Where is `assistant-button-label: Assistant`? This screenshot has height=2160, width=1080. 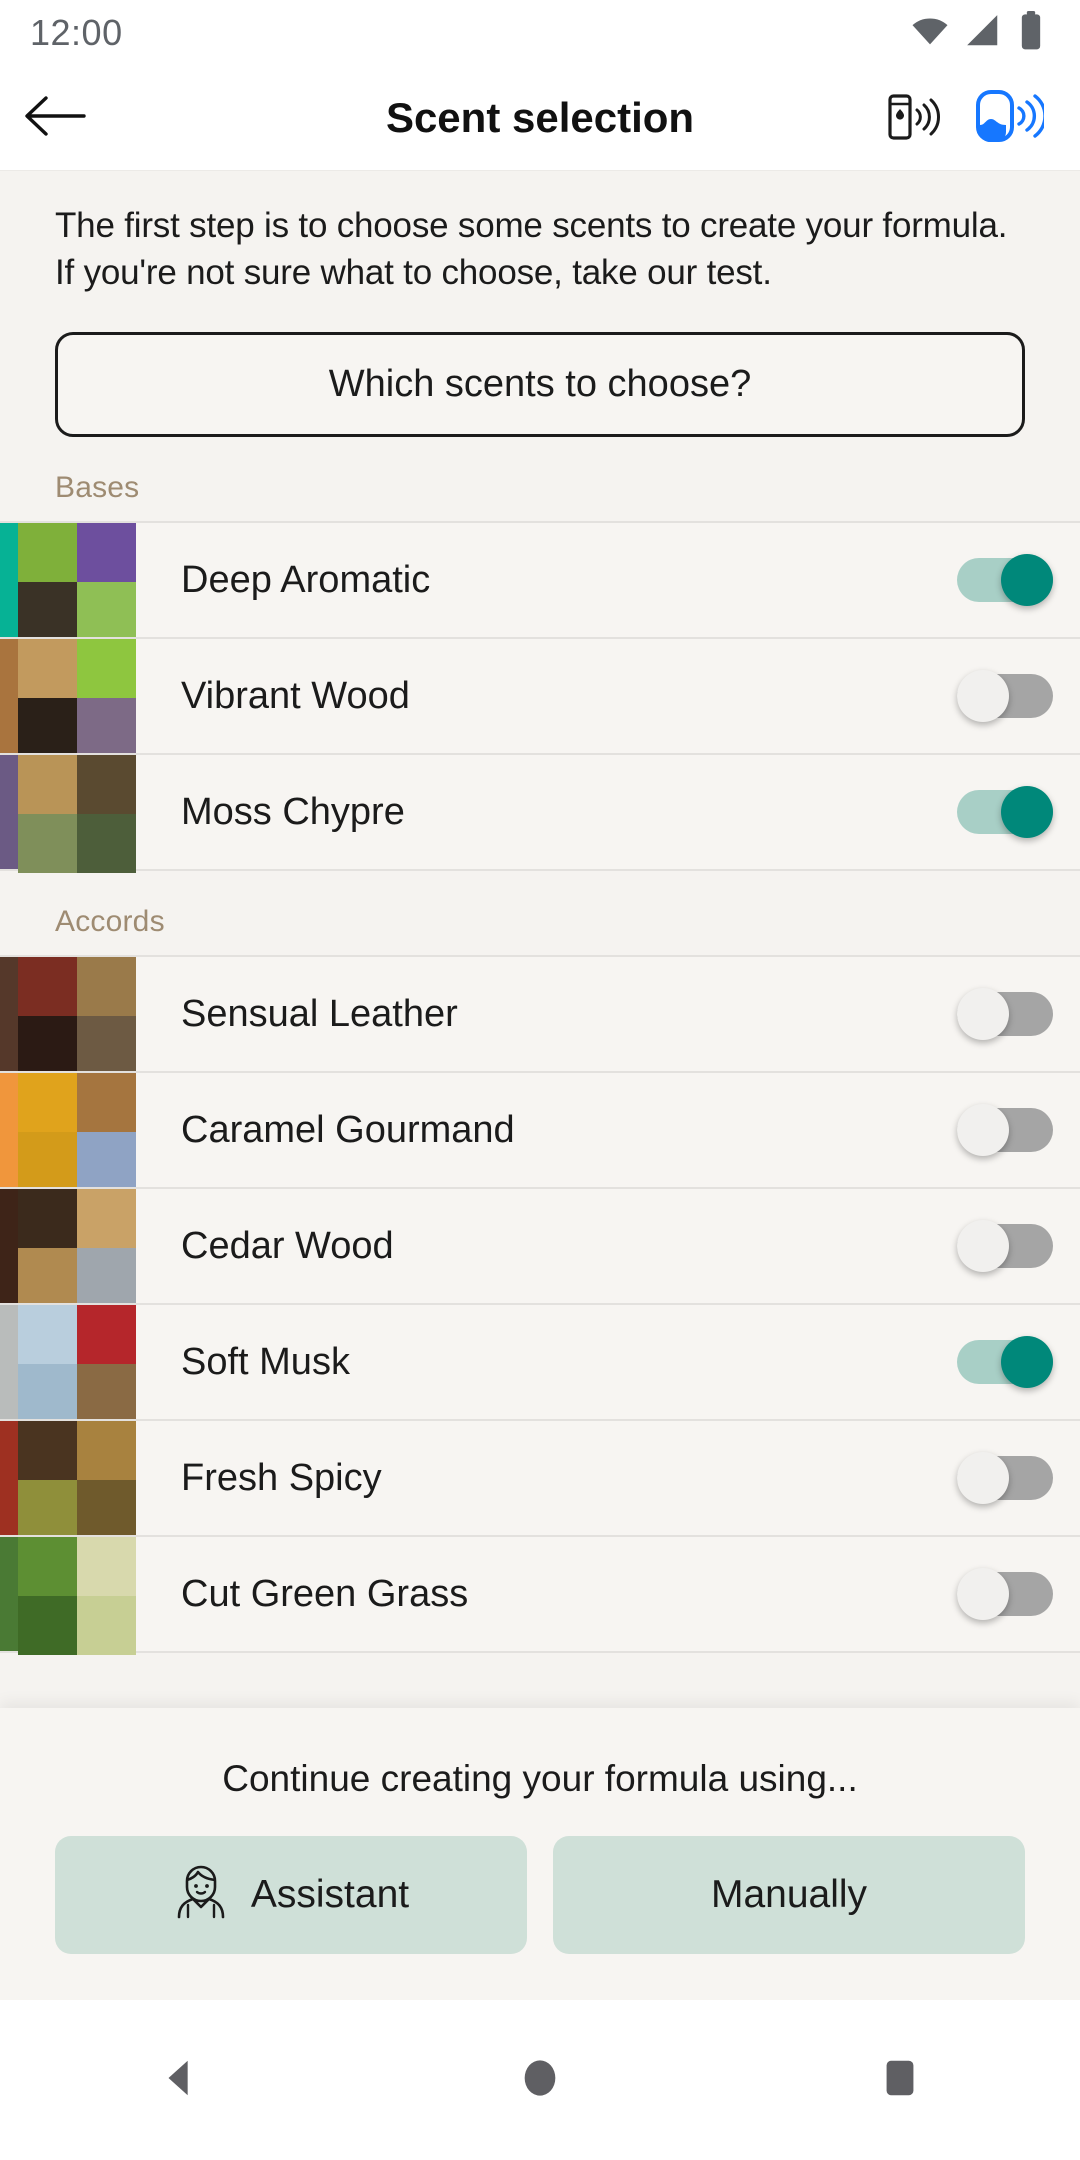 assistant-button-label: Assistant is located at coordinates (330, 1894).